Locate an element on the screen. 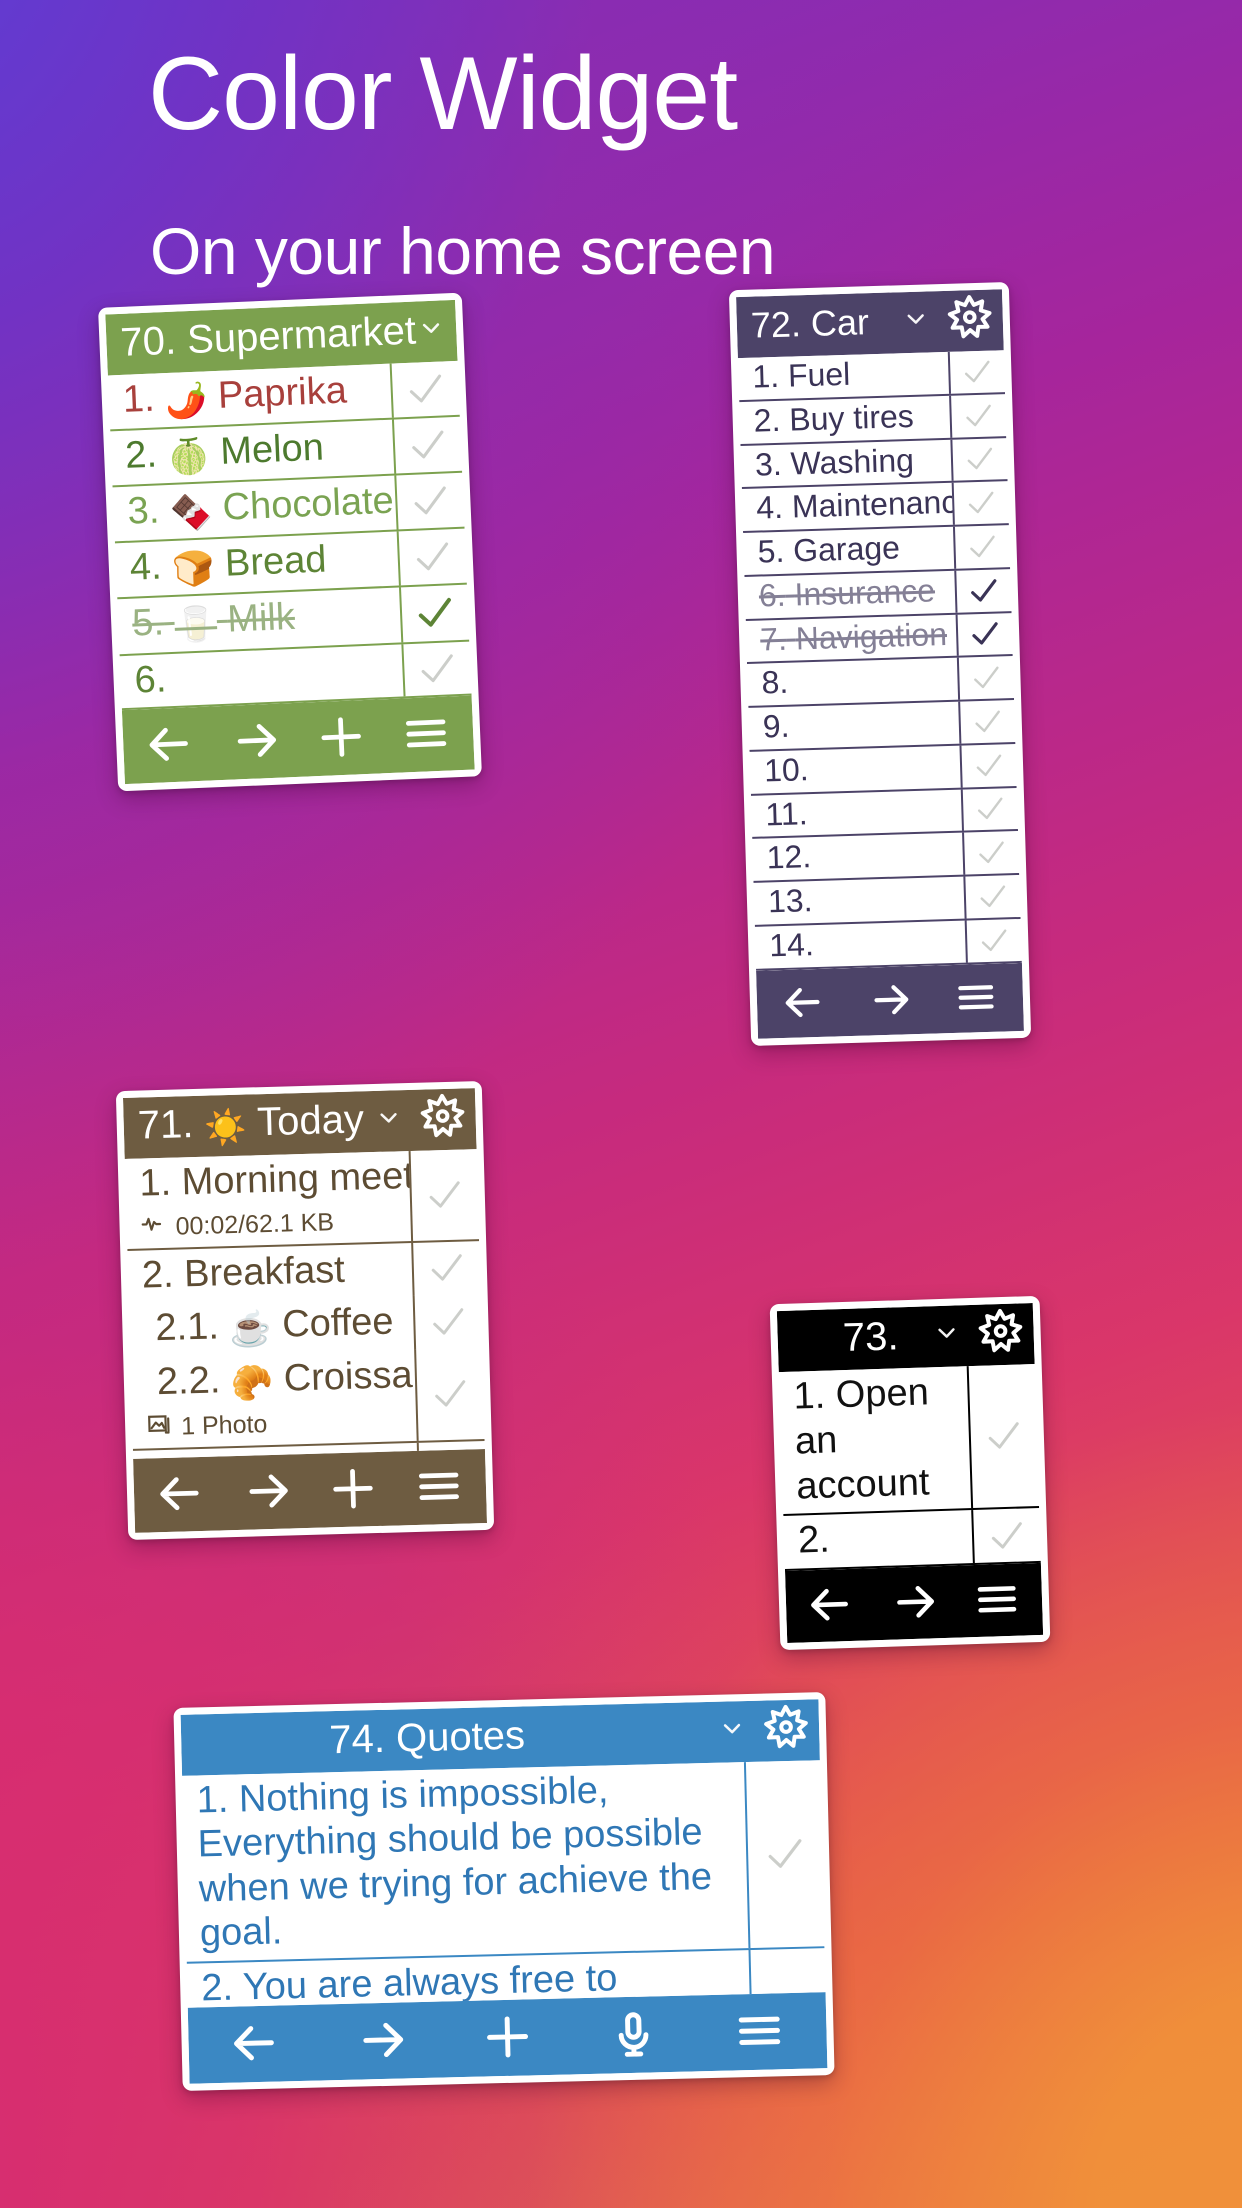  list-row: 5. Garage is located at coordinates (877, 551).